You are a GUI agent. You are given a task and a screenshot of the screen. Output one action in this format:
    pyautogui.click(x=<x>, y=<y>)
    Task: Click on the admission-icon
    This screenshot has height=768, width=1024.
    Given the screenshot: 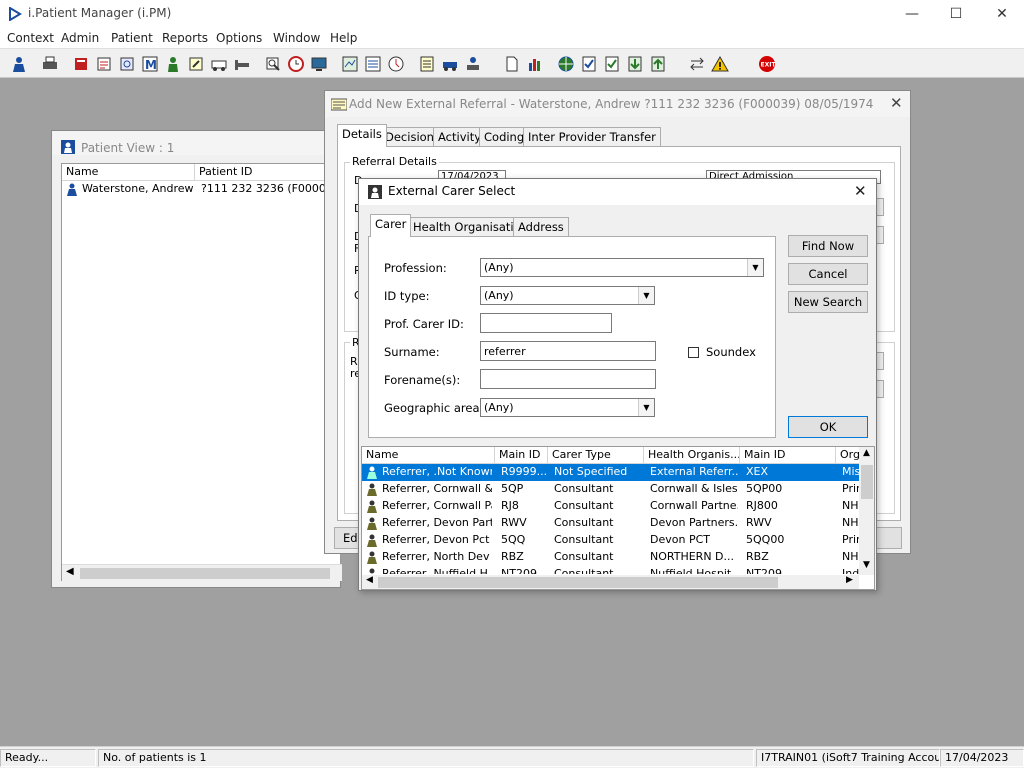 What is the action you would take?
    pyautogui.click(x=473, y=64)
    